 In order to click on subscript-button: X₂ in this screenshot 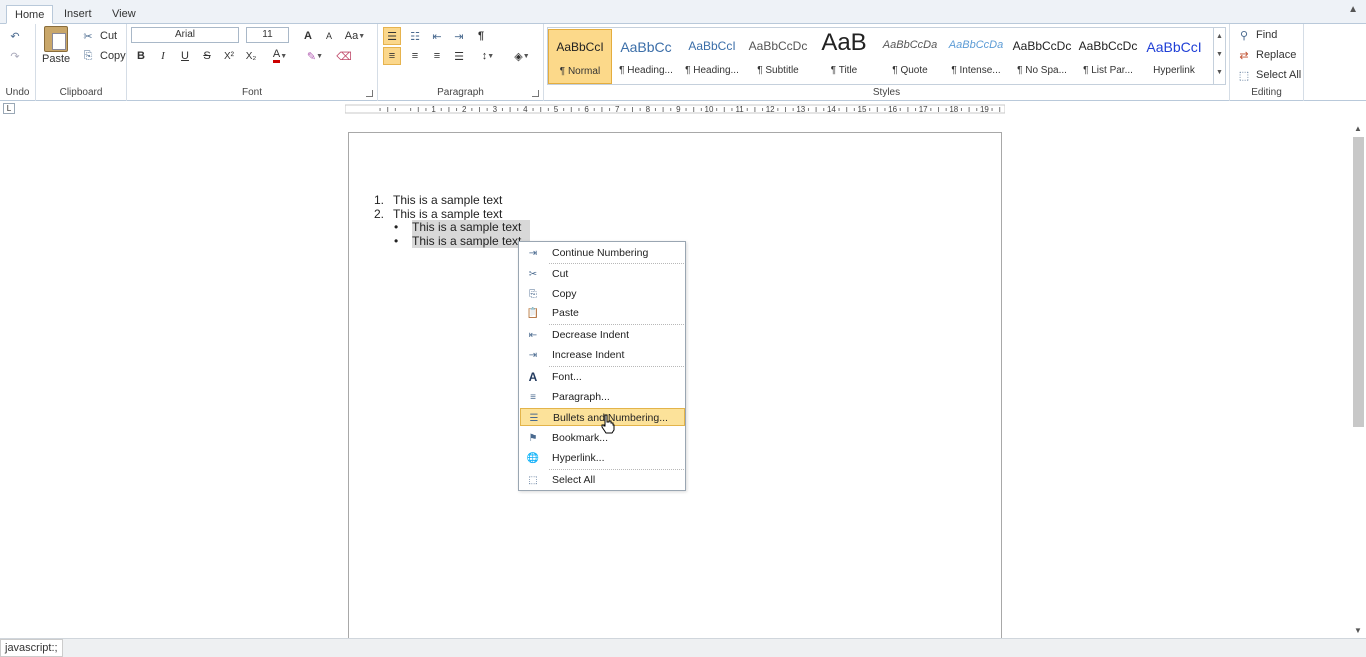, I will do `click(251, 56)`.